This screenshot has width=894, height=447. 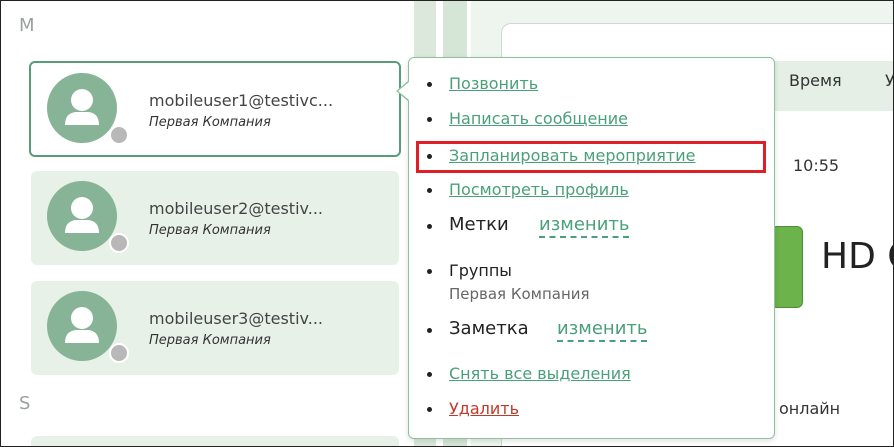 What do you see at coordinates (479, 224) in the screenshot?
I see `tags-label: Метки` at bounding box center [479, 224].